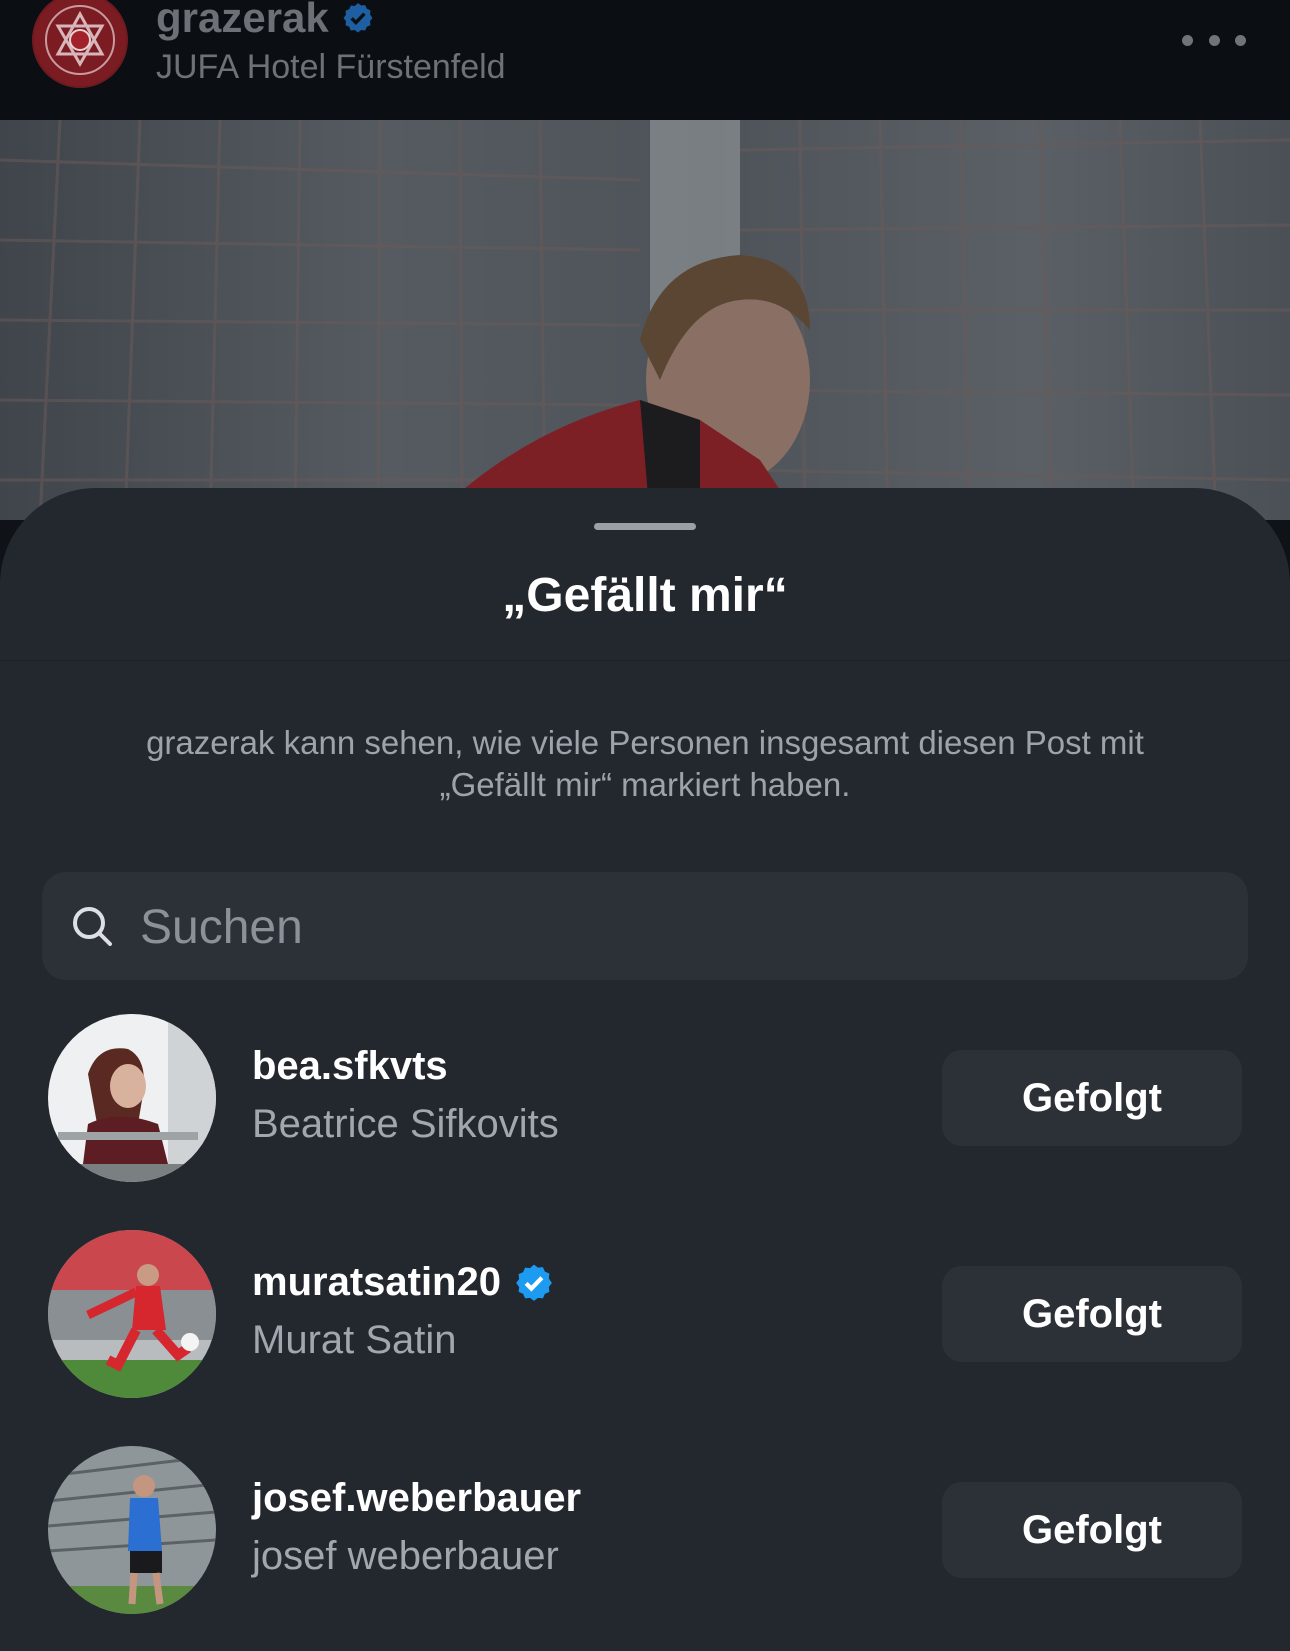 This screenshot has width=1290, height=1651. Describe the element at coordinates (645, 660) in the screenshot. I see `divider` at that location.